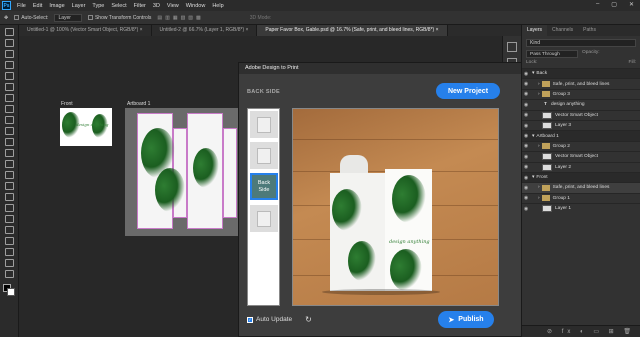  Describe the element at coordinates (279, 319) in the screenshot. I see `auto-update-toggle: ✓ Auto Update ↻` at that location.